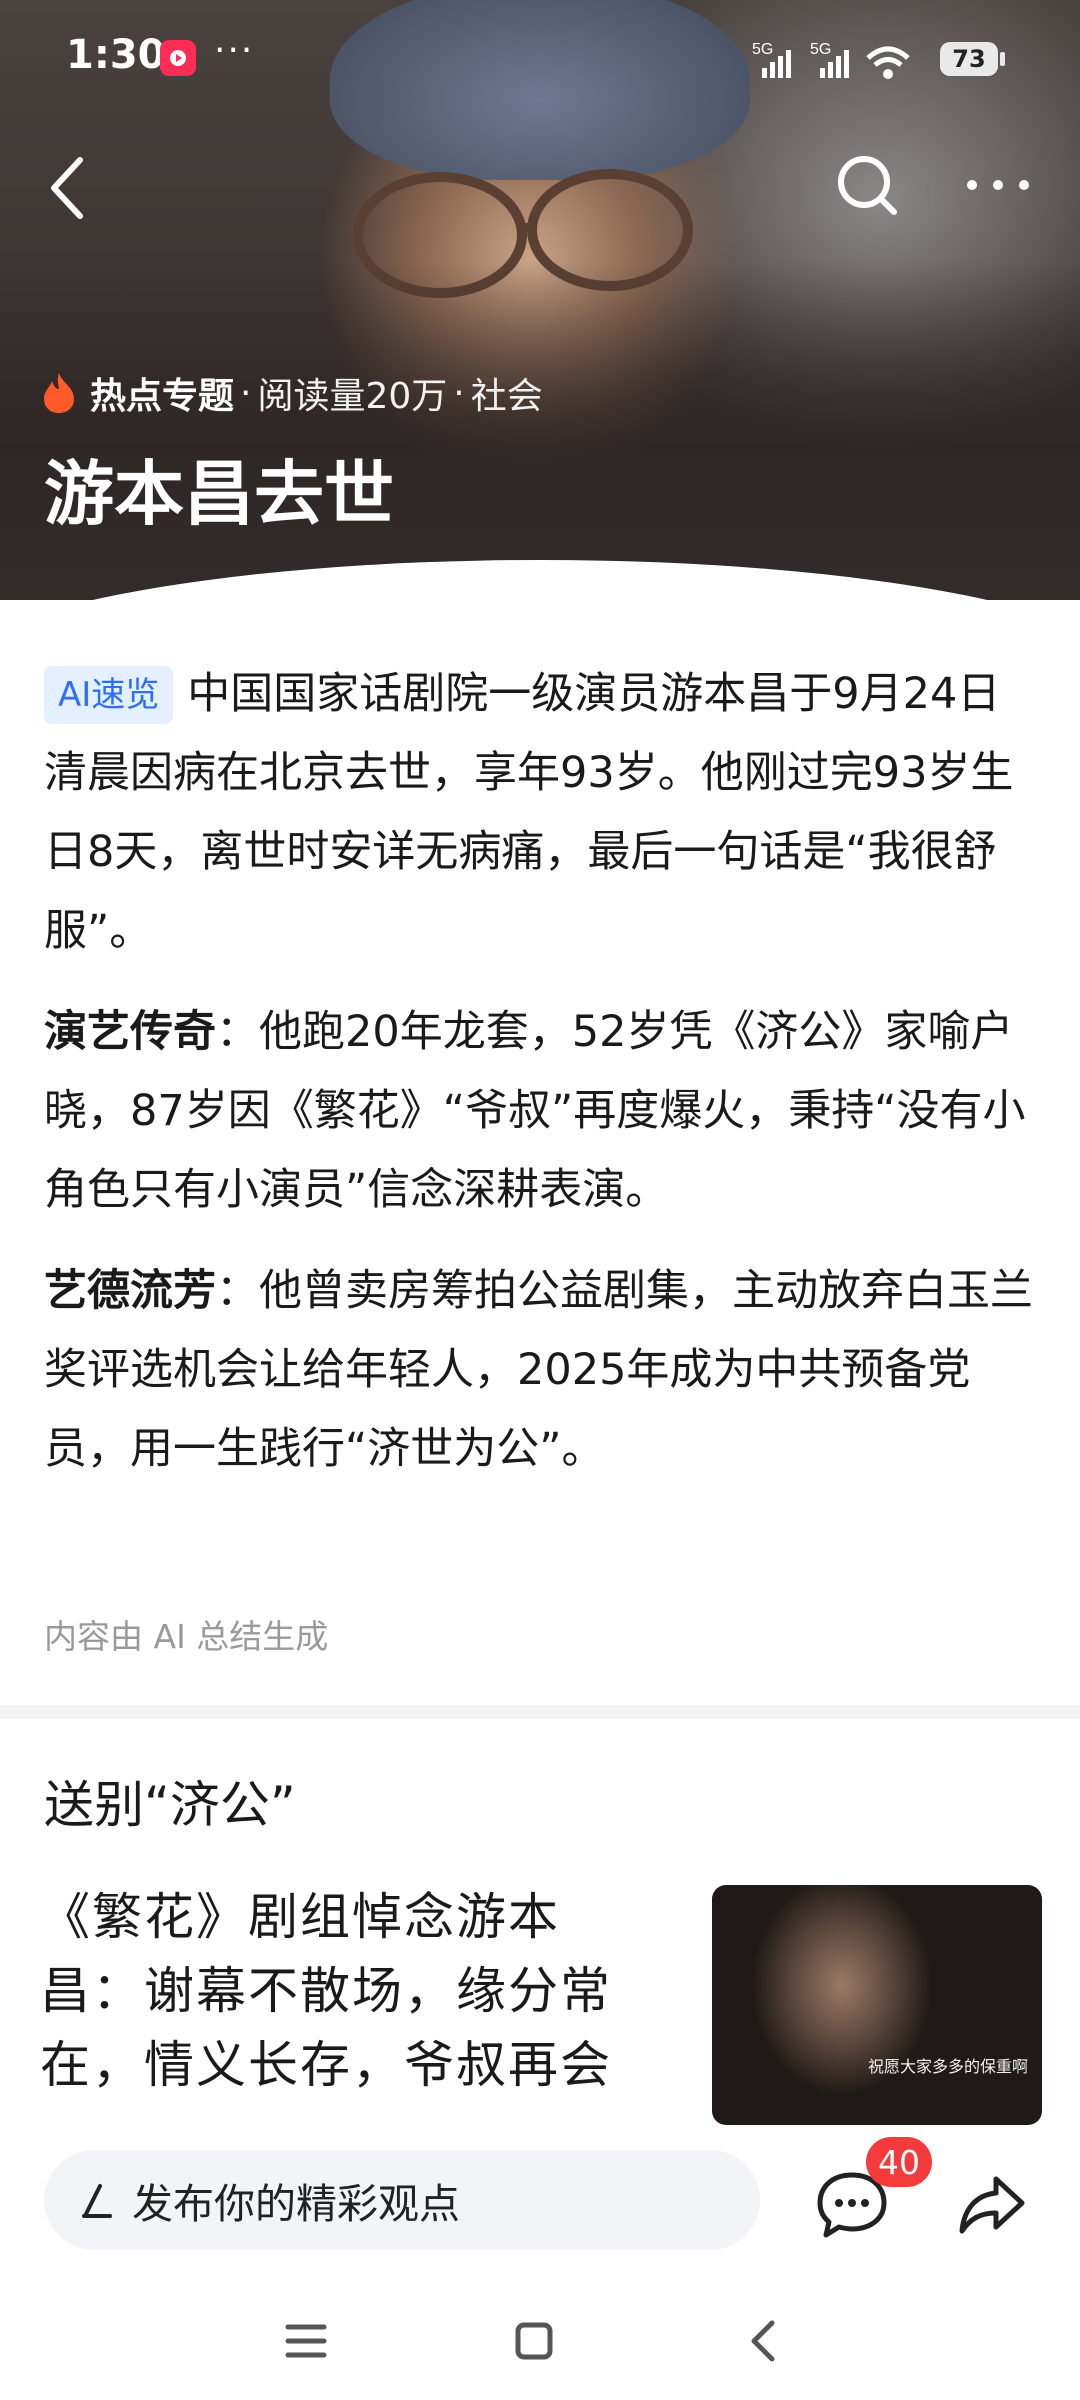 Image resolution: width=1080 pixels, height=2400 pixels. I want to click on video-app-icon, so click(178, 58).